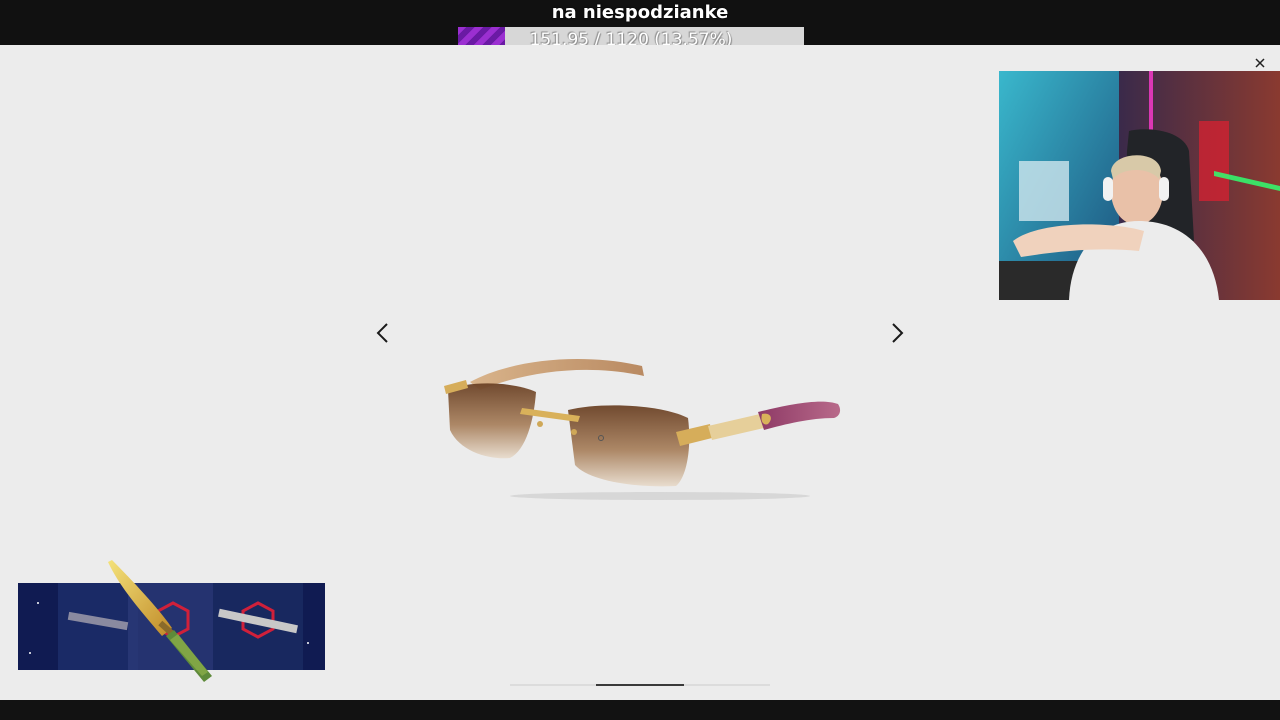  What do you see at coordinates (160, 621) in the screenshot?
I see `knife-sticker` at bounding box center [160, 621].